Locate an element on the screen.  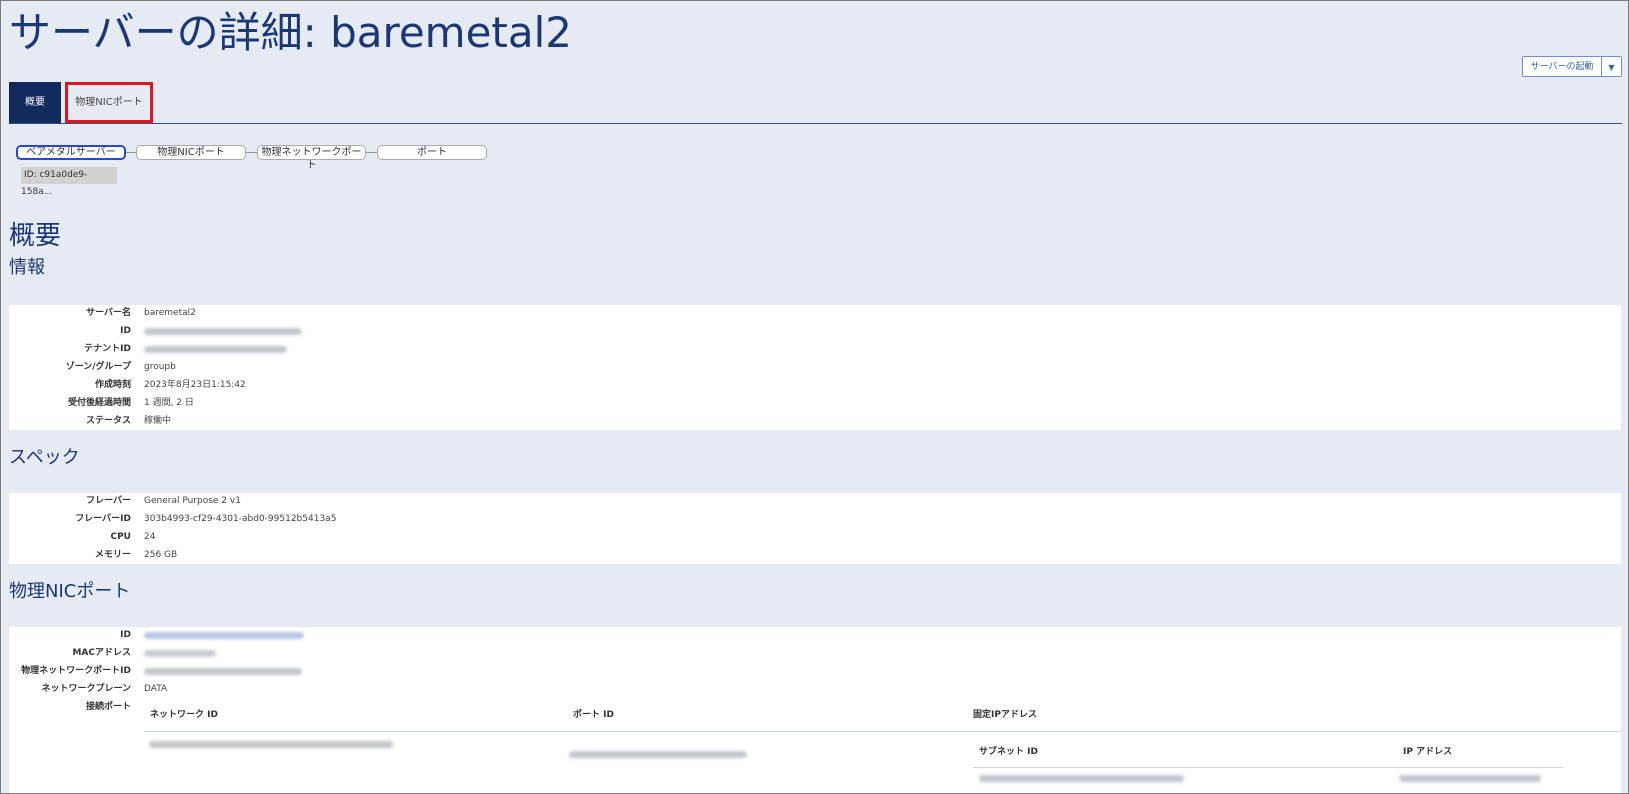
info-row-elapsed: 受付後経過時間 1 週間, 2 日 is located at coordinates (815, 403).